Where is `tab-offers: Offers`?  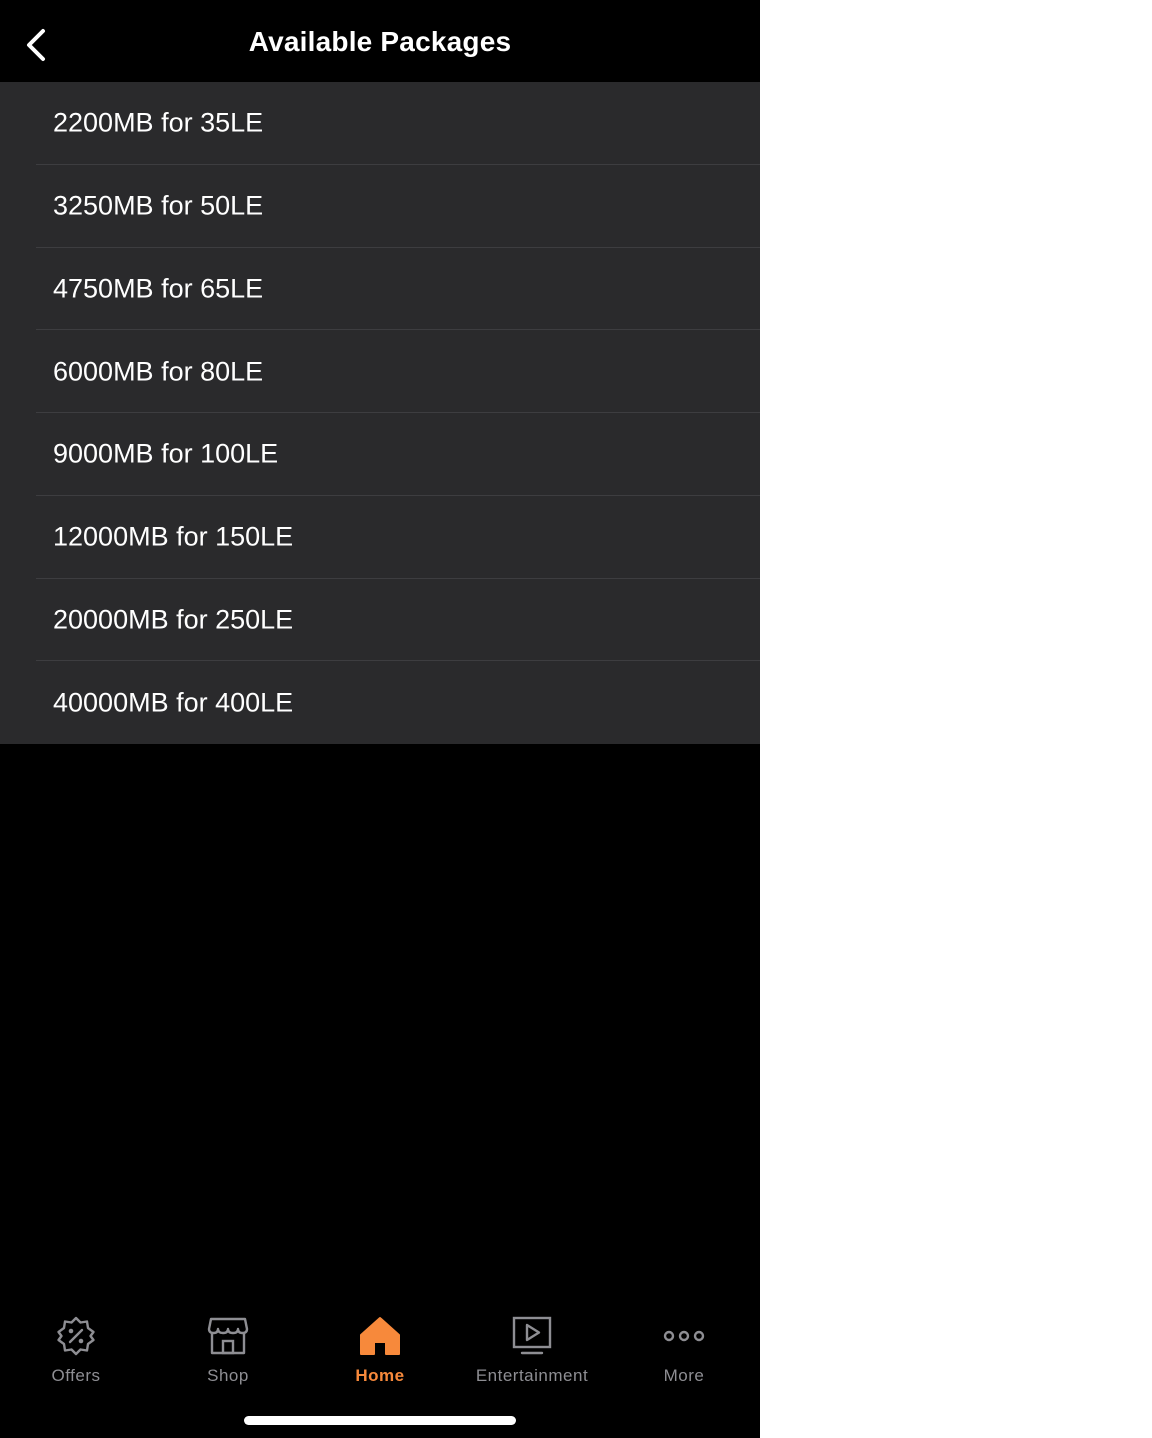
tab-offers: Offers is located at coordinates (76, 1350).